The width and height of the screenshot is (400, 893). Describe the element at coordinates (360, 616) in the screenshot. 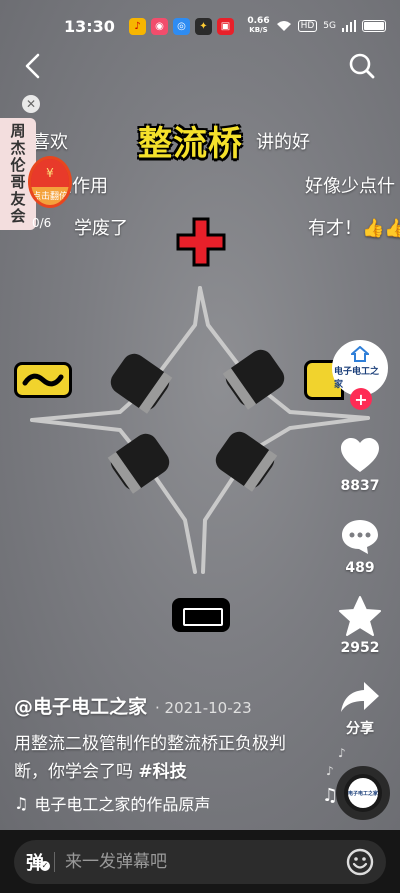

I see `star-icon` at that location.